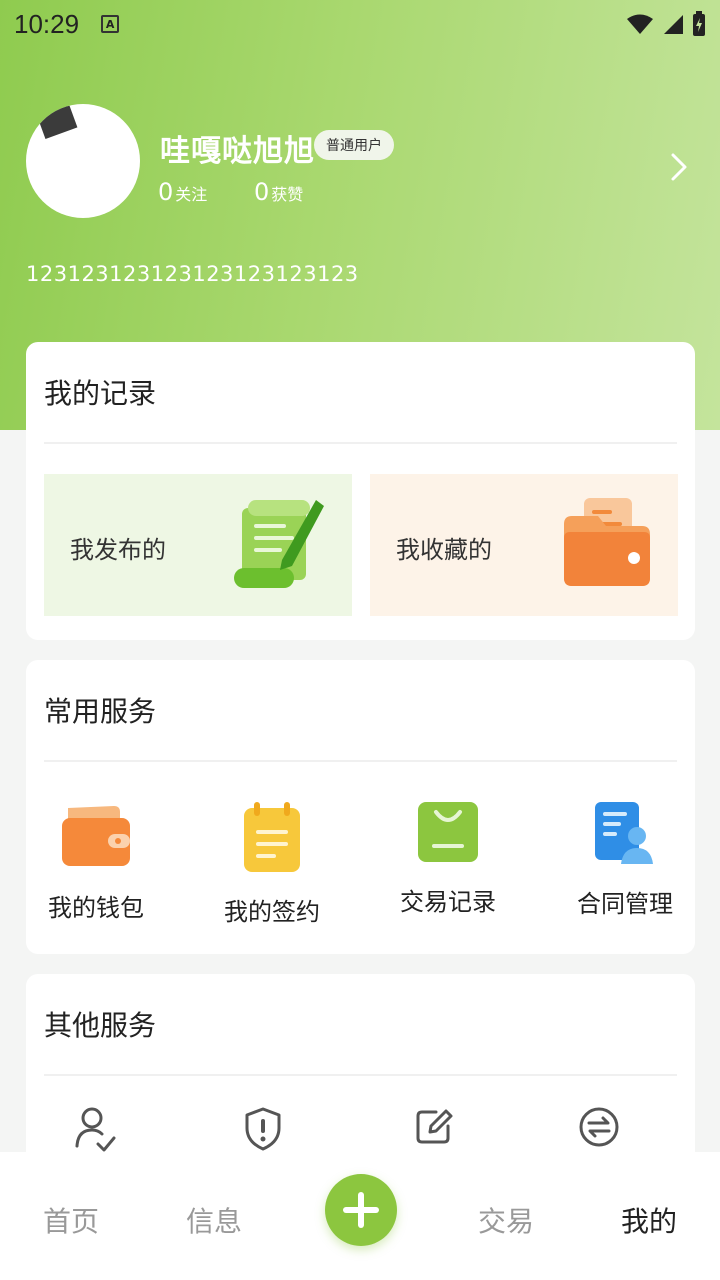 This screenshot has width=720, height=1280. What do you see at coordinates (166, 192) in the screenshot?
I see `follow-count: 0` at bounding box center [166, 192].